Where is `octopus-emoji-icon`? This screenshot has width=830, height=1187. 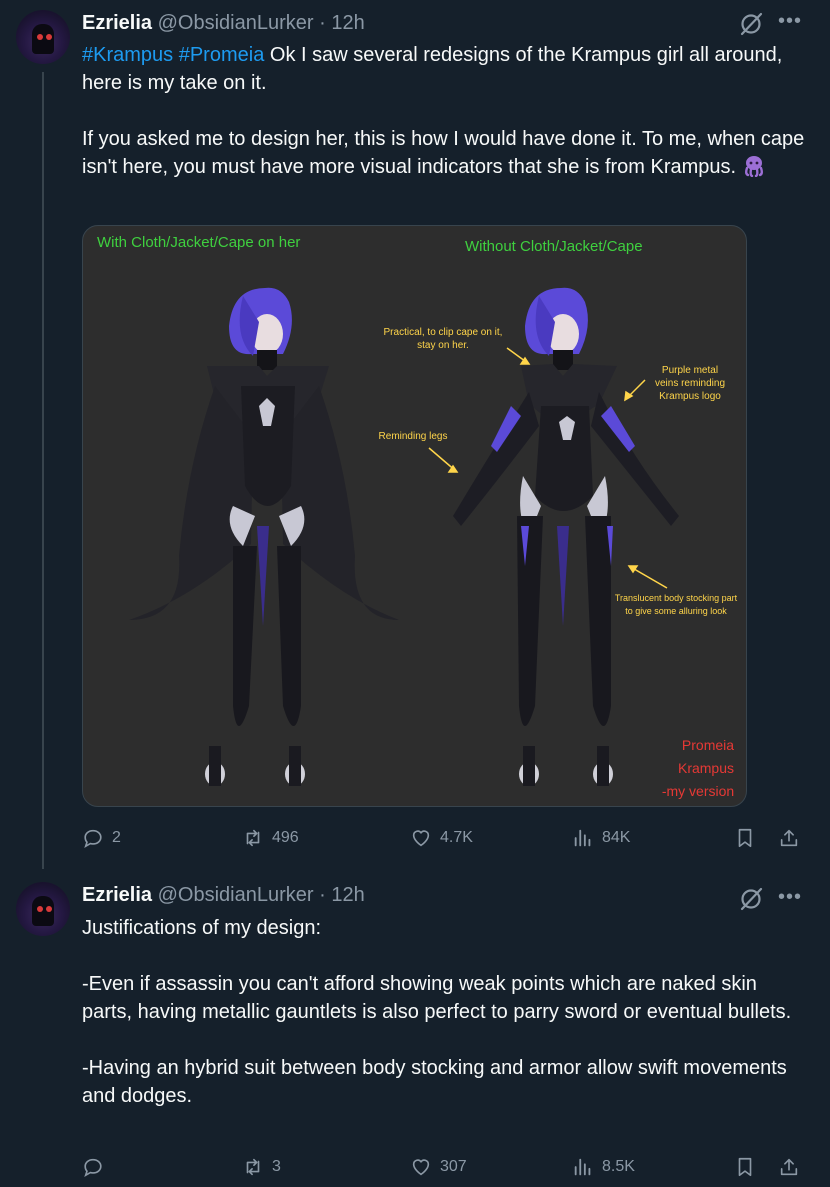 octopus-emoji-icon is located at coordinates (753, 166).